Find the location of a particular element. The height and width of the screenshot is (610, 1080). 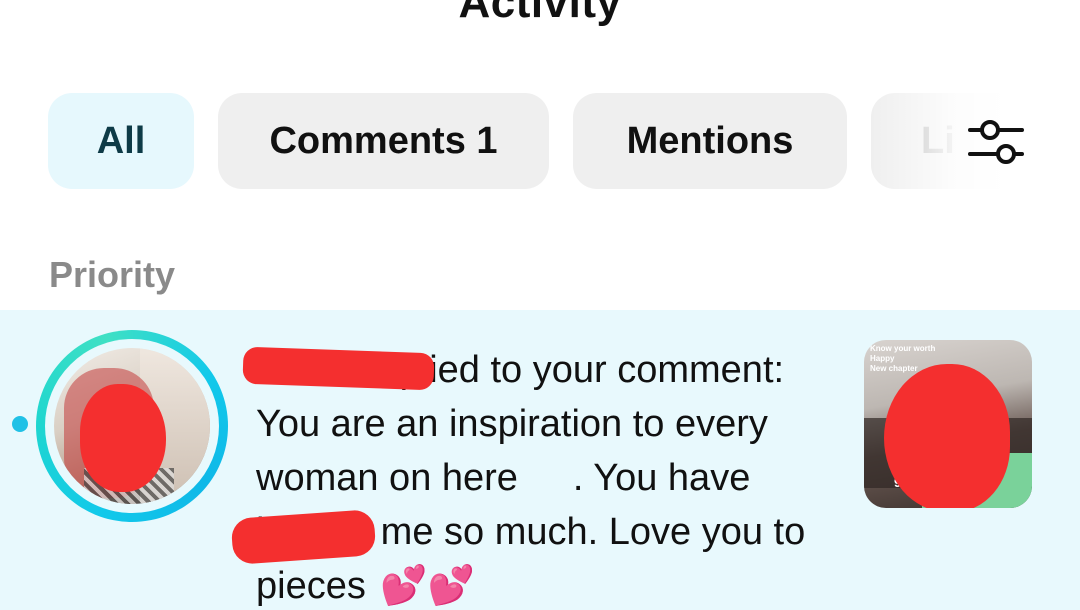

tab-comments-label: Comments 1 is located at coordinates (383, 140).